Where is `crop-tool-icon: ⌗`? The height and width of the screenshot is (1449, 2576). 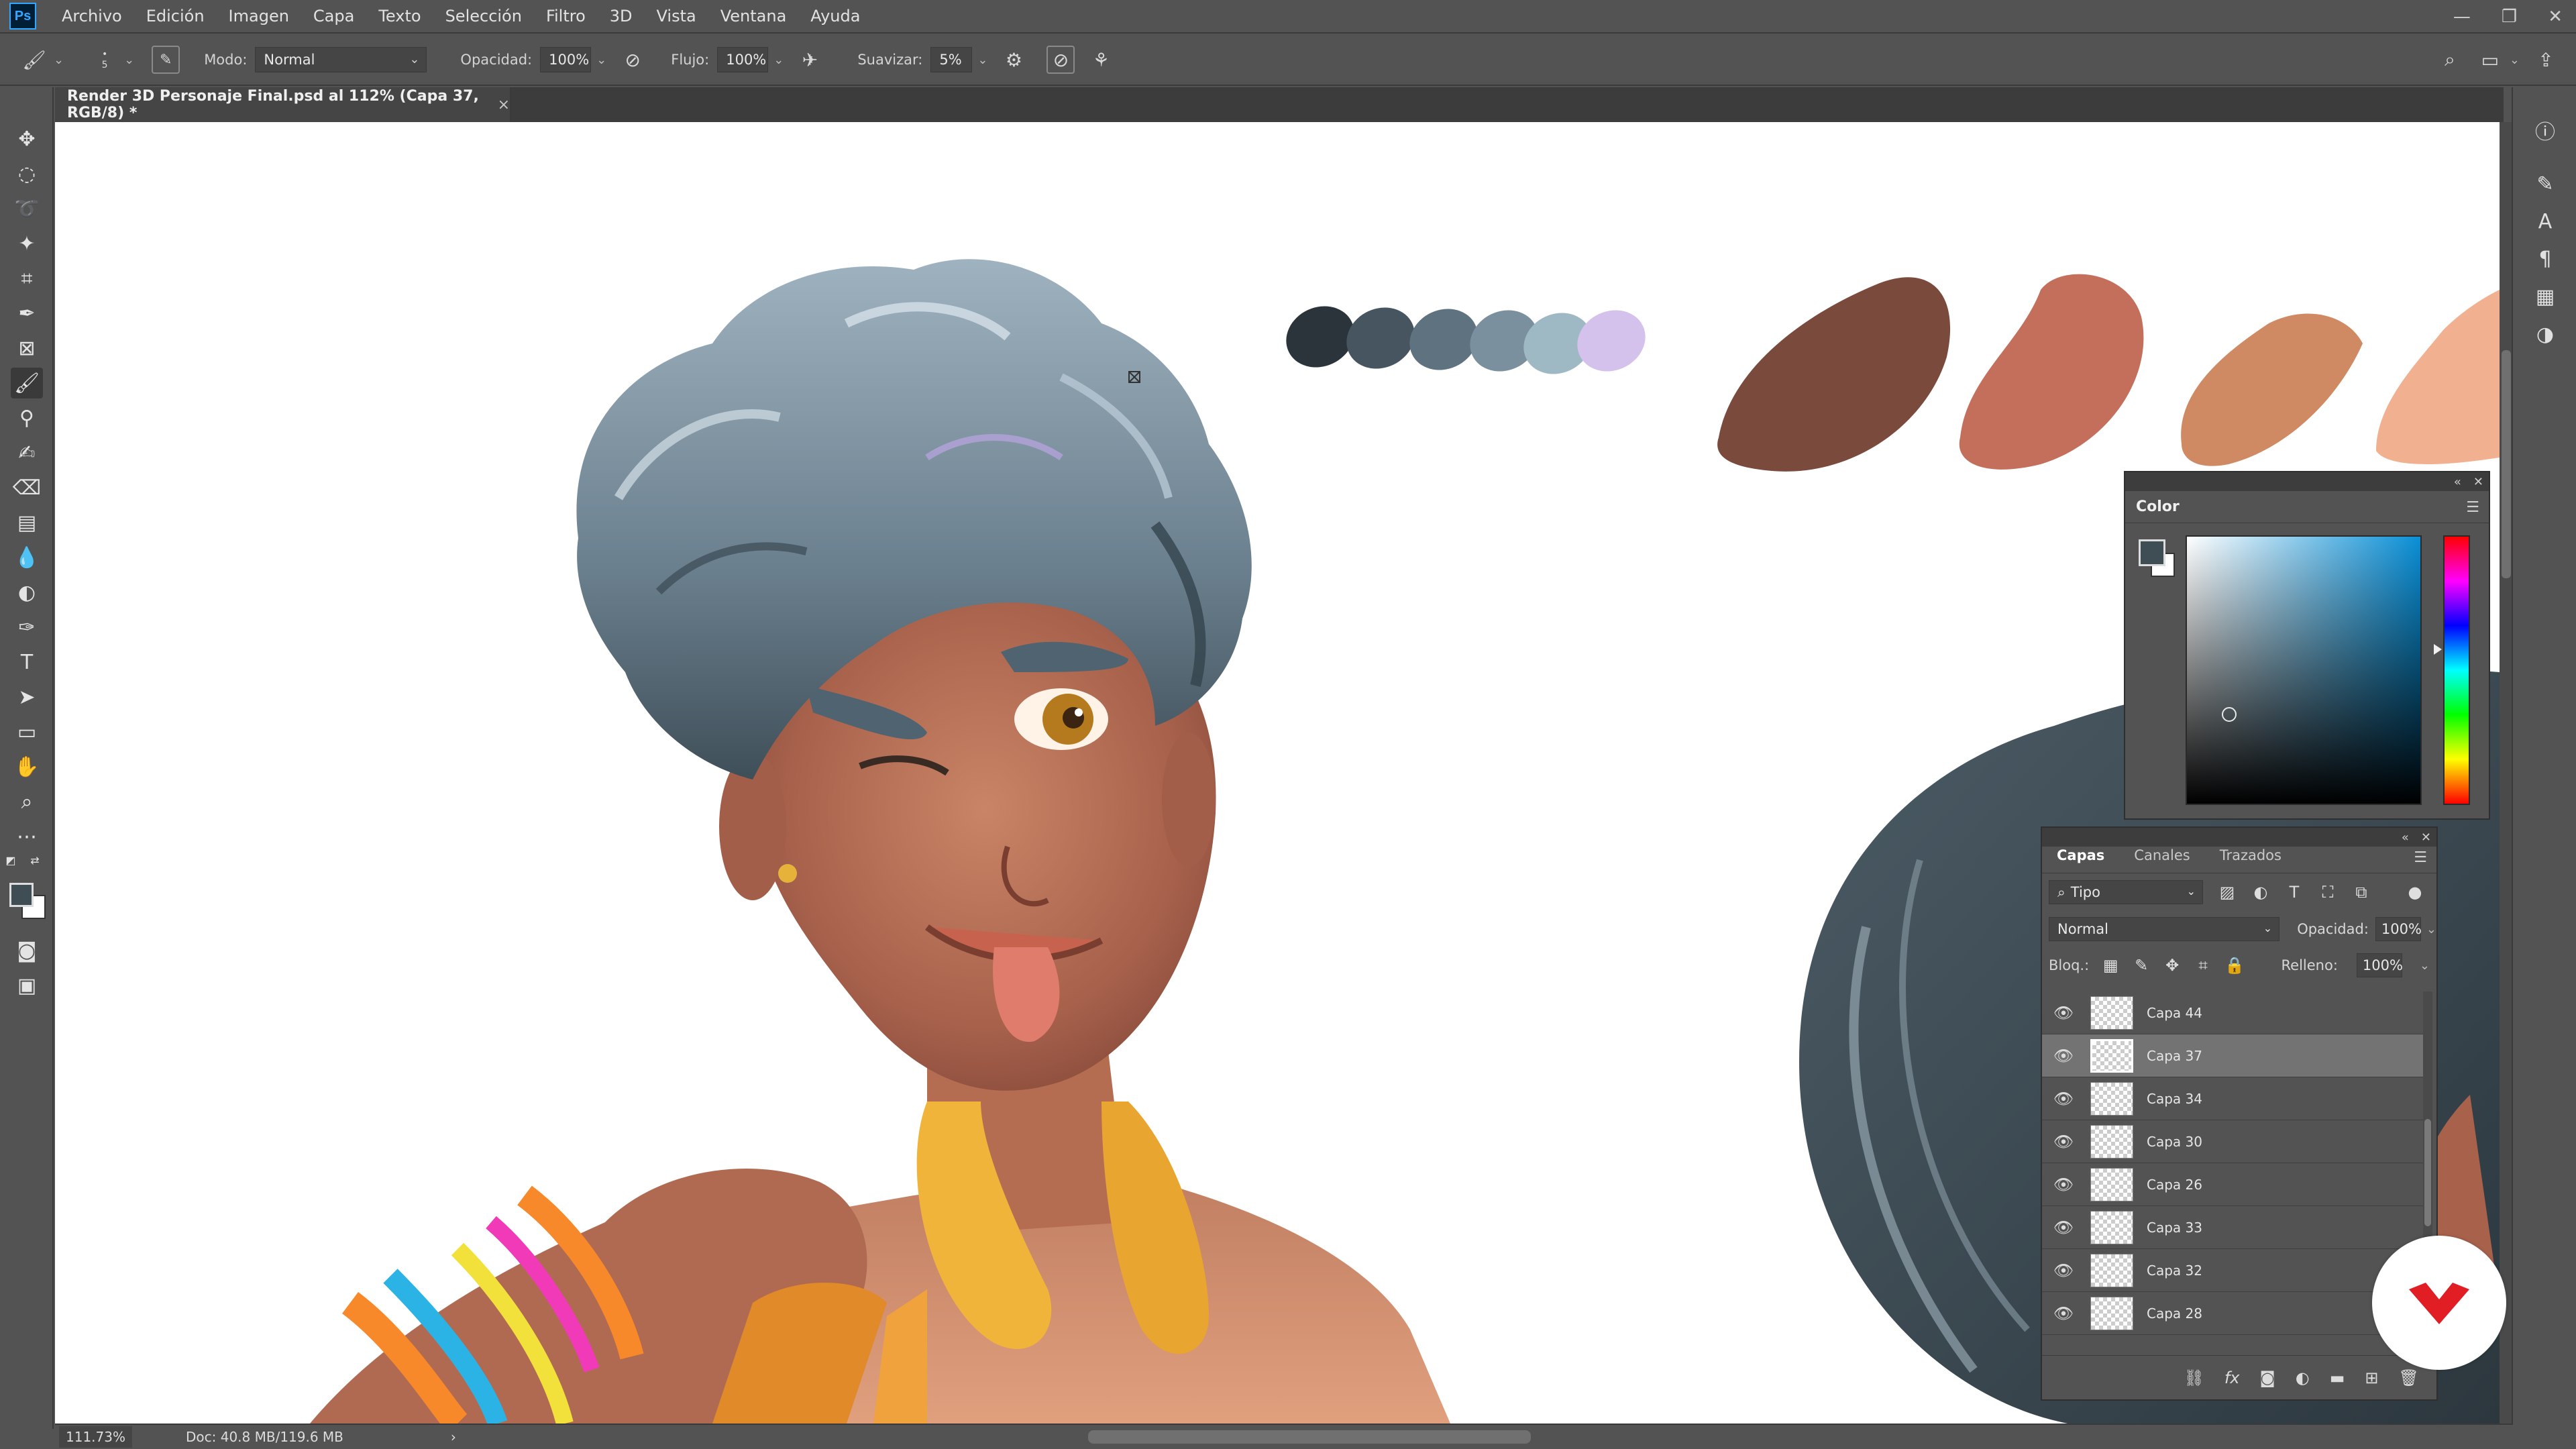 crop-tool-icon: ⌗ is located at coordinates (27, 278).